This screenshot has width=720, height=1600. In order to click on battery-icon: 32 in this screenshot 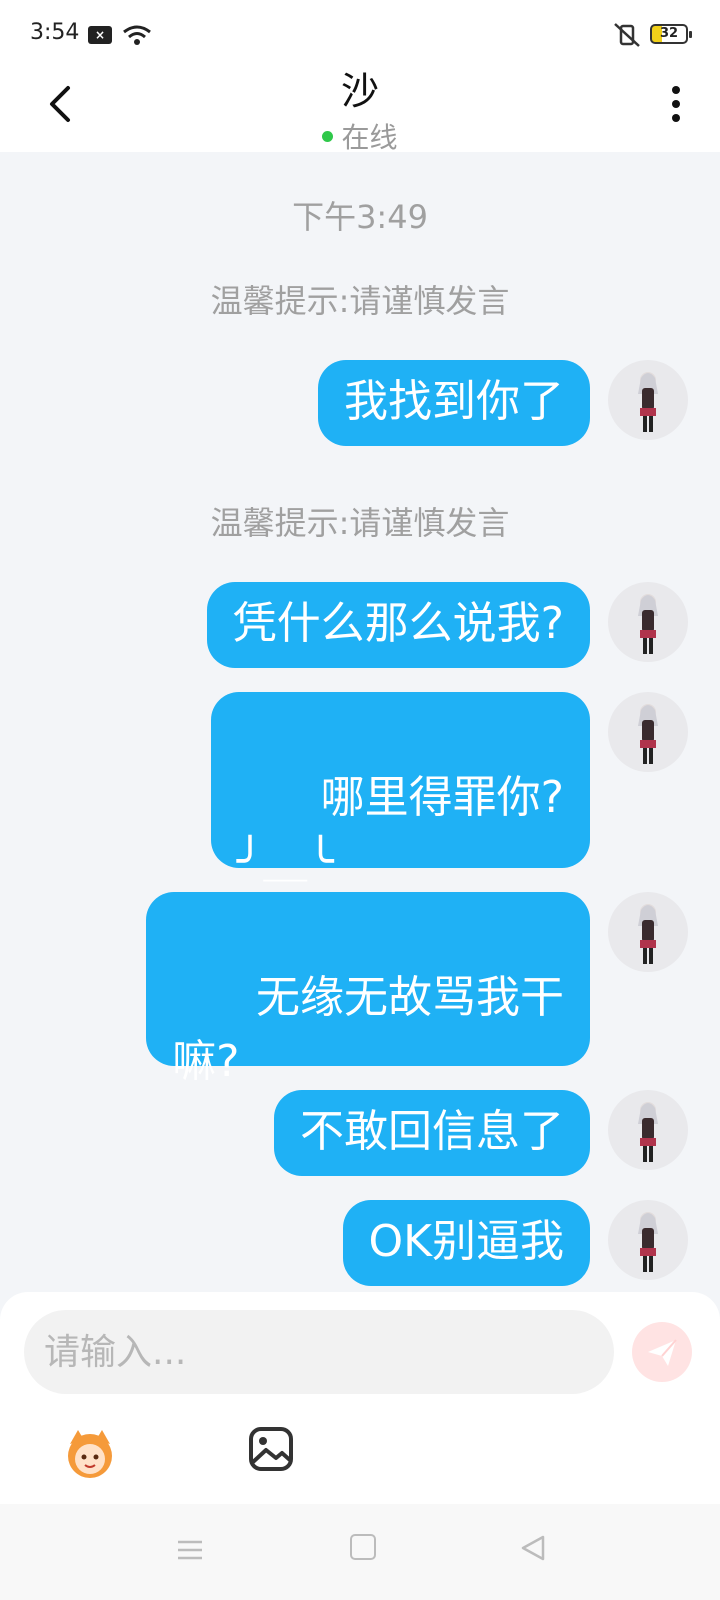, I will do `click(671, 34)`.